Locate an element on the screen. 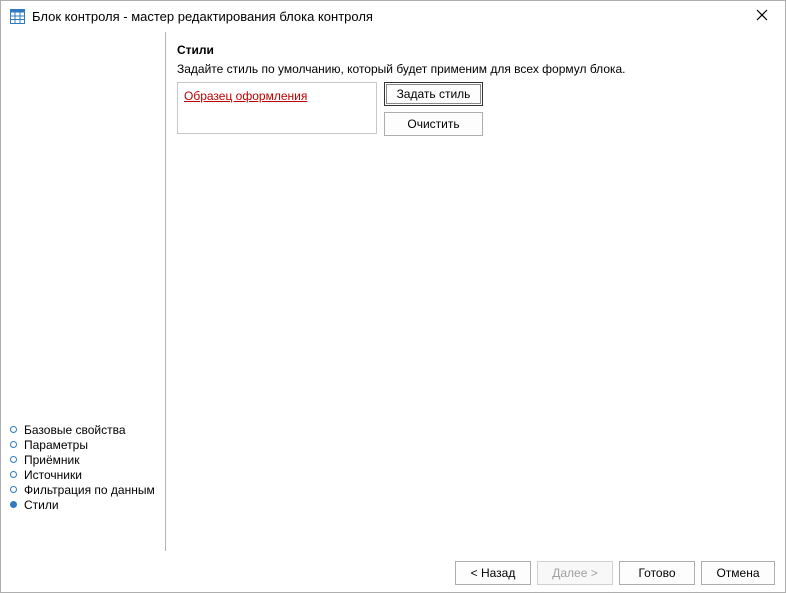 This screenshot has width=786, height=593. step-label: Источники is located at coordinates (53, 474).